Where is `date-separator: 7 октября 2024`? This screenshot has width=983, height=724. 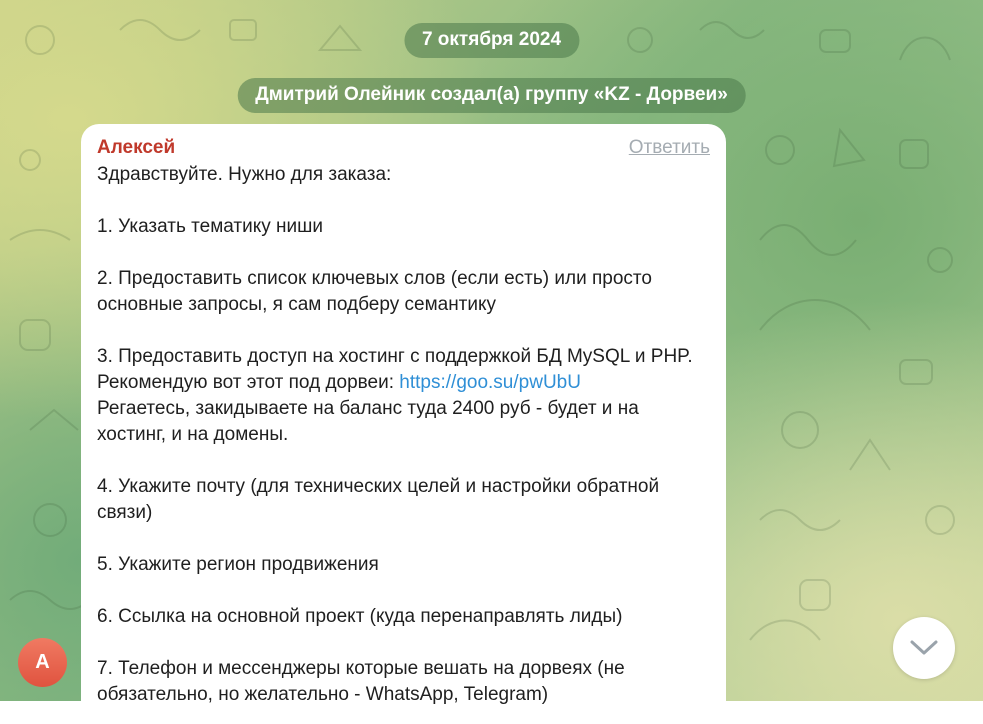
date-separator: 7 октября 2024 is located at coordinates (491, 40).